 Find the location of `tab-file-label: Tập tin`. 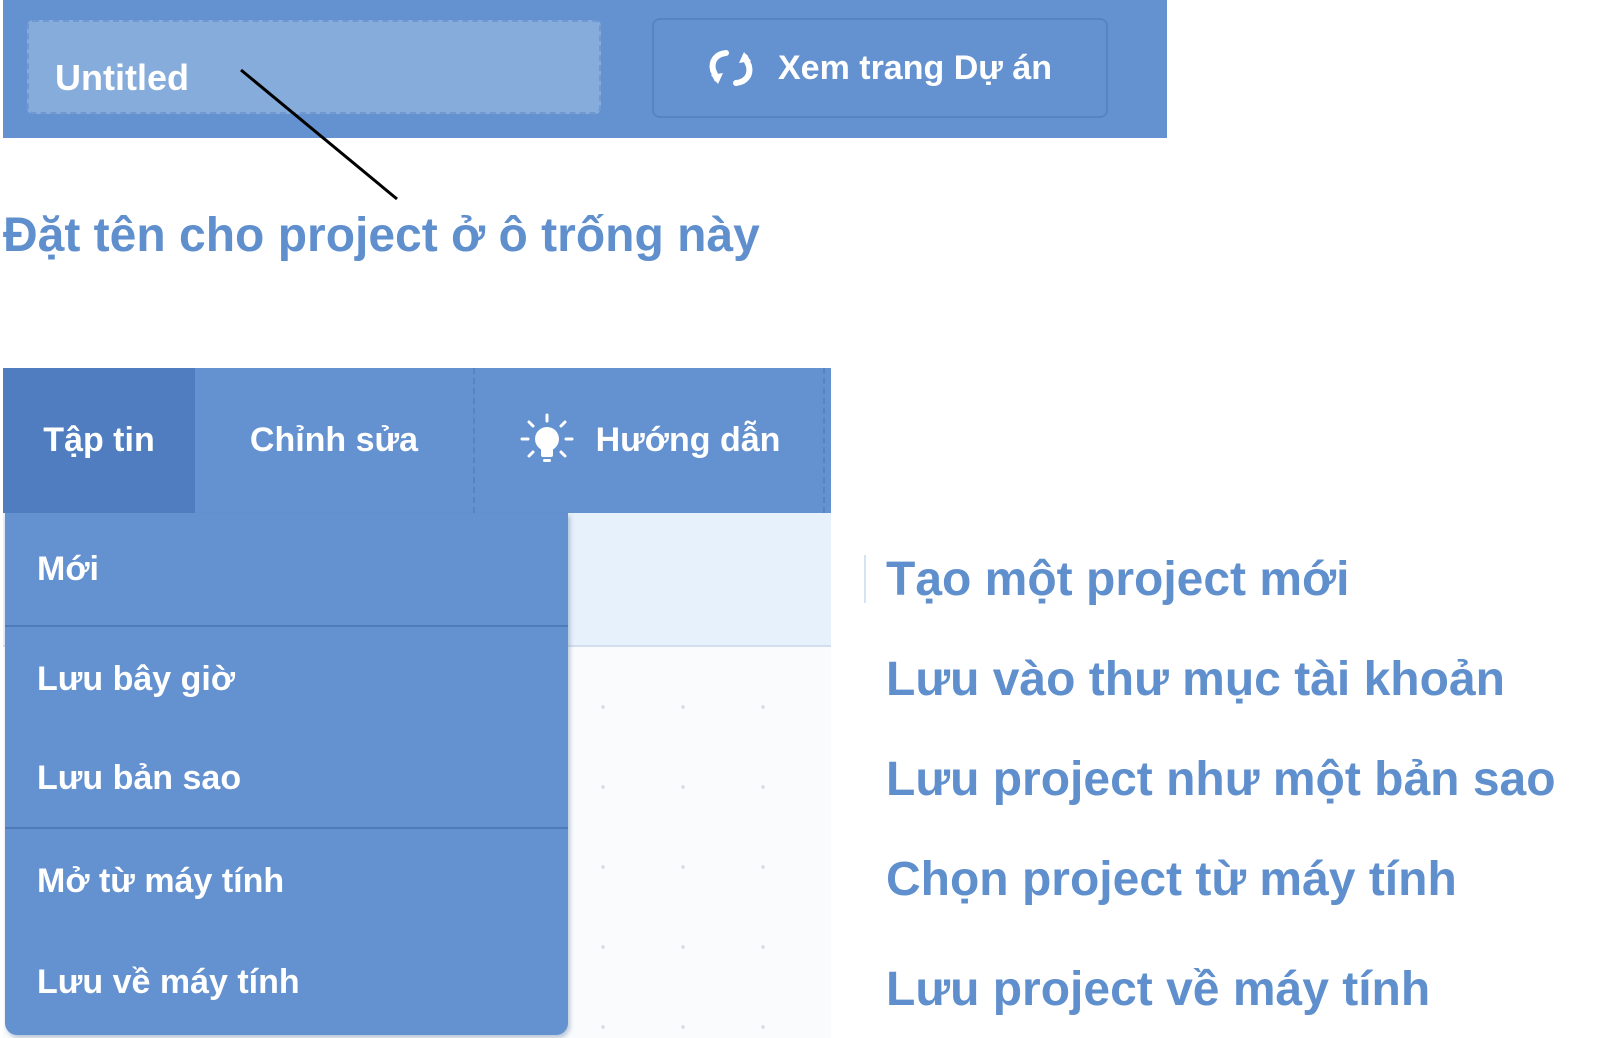

tab-file-label: Tập tin is located at coordinates (99, 440).